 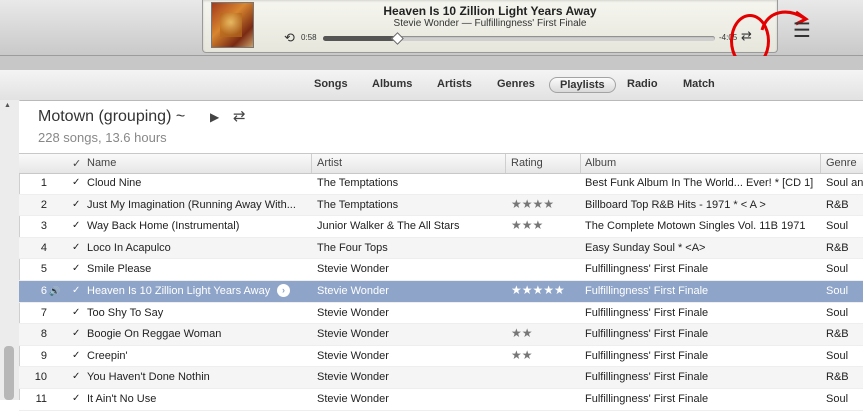 I want to click on artist-column-header: Artist, so click(x=329, y=163).